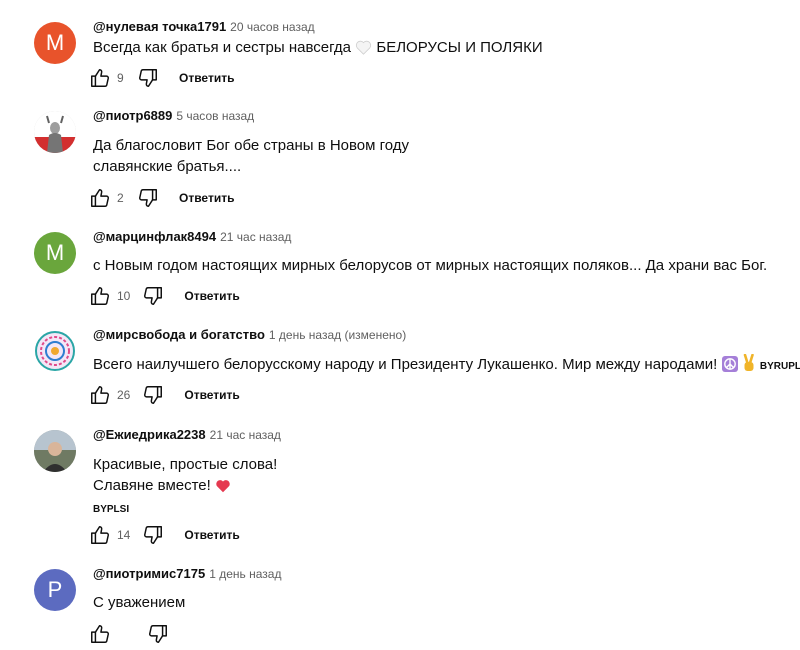  Describe the element at coordinates (129, 634) in the screenshot. I see `comment-actions` at that location.